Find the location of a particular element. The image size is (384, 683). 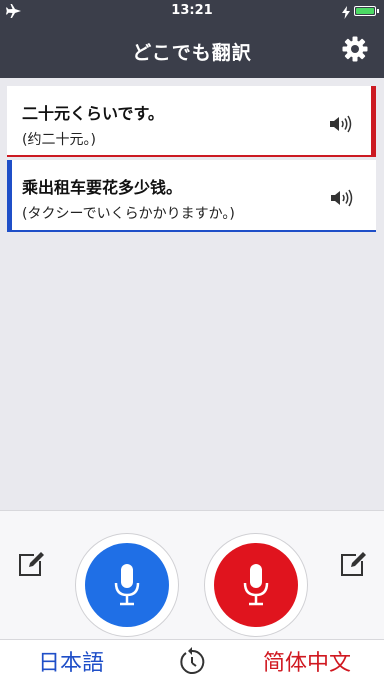

settings-button is located at coordinates (355, 49).